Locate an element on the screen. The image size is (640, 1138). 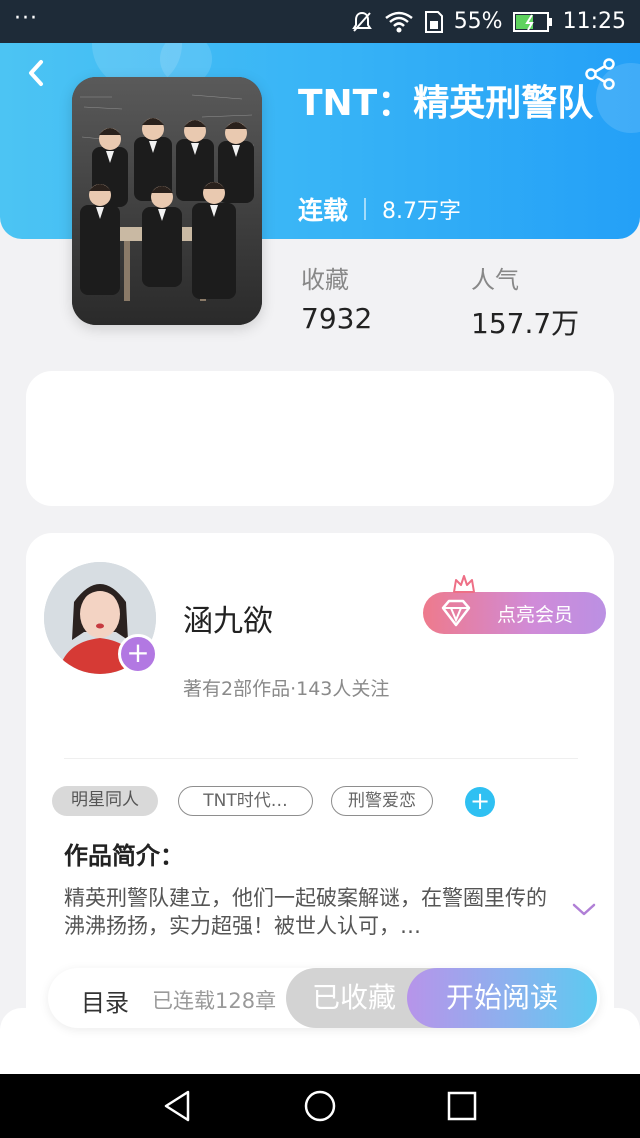
battery-percent: 55% is located at coordinates (478, 21).